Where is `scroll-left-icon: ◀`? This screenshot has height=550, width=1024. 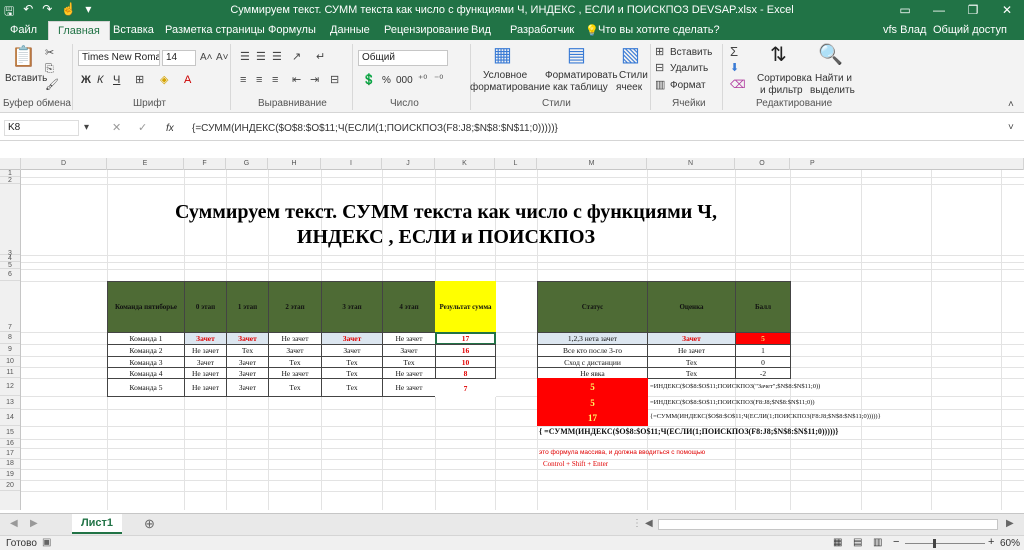 scroll-left-icon: ◀ is located at coordinates (649, 523).